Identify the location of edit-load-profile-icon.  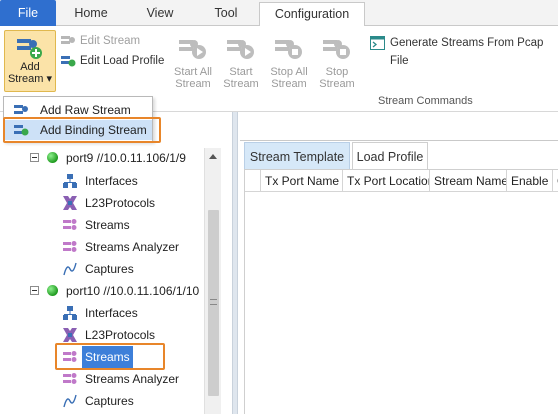
(68, 61).